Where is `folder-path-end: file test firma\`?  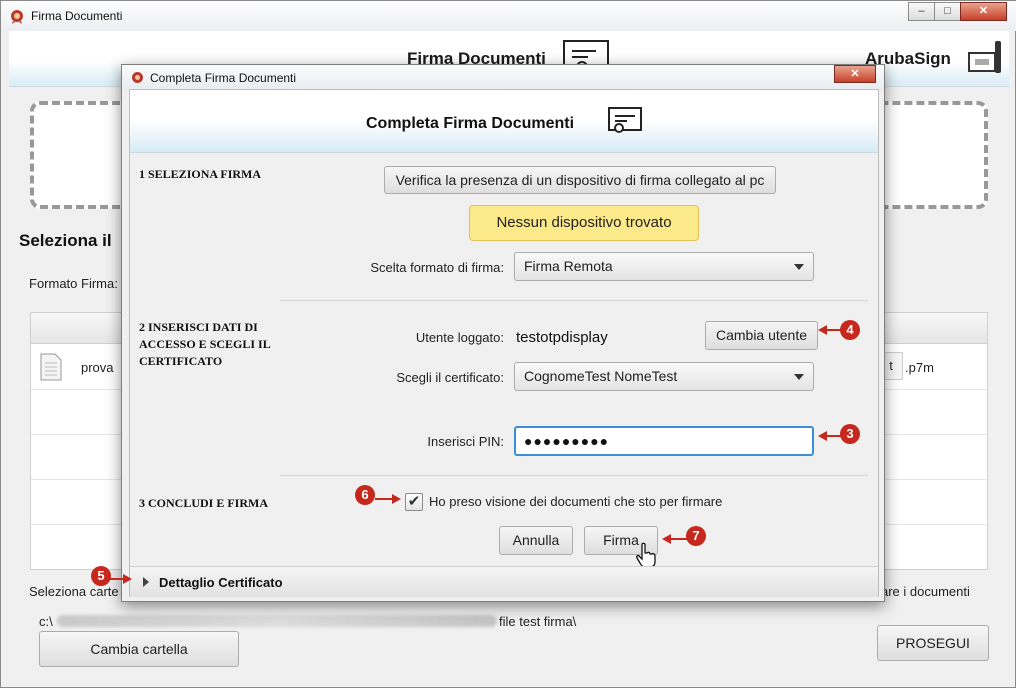 folder-path-end: file test firma\ is located at coordinates (538, 621).